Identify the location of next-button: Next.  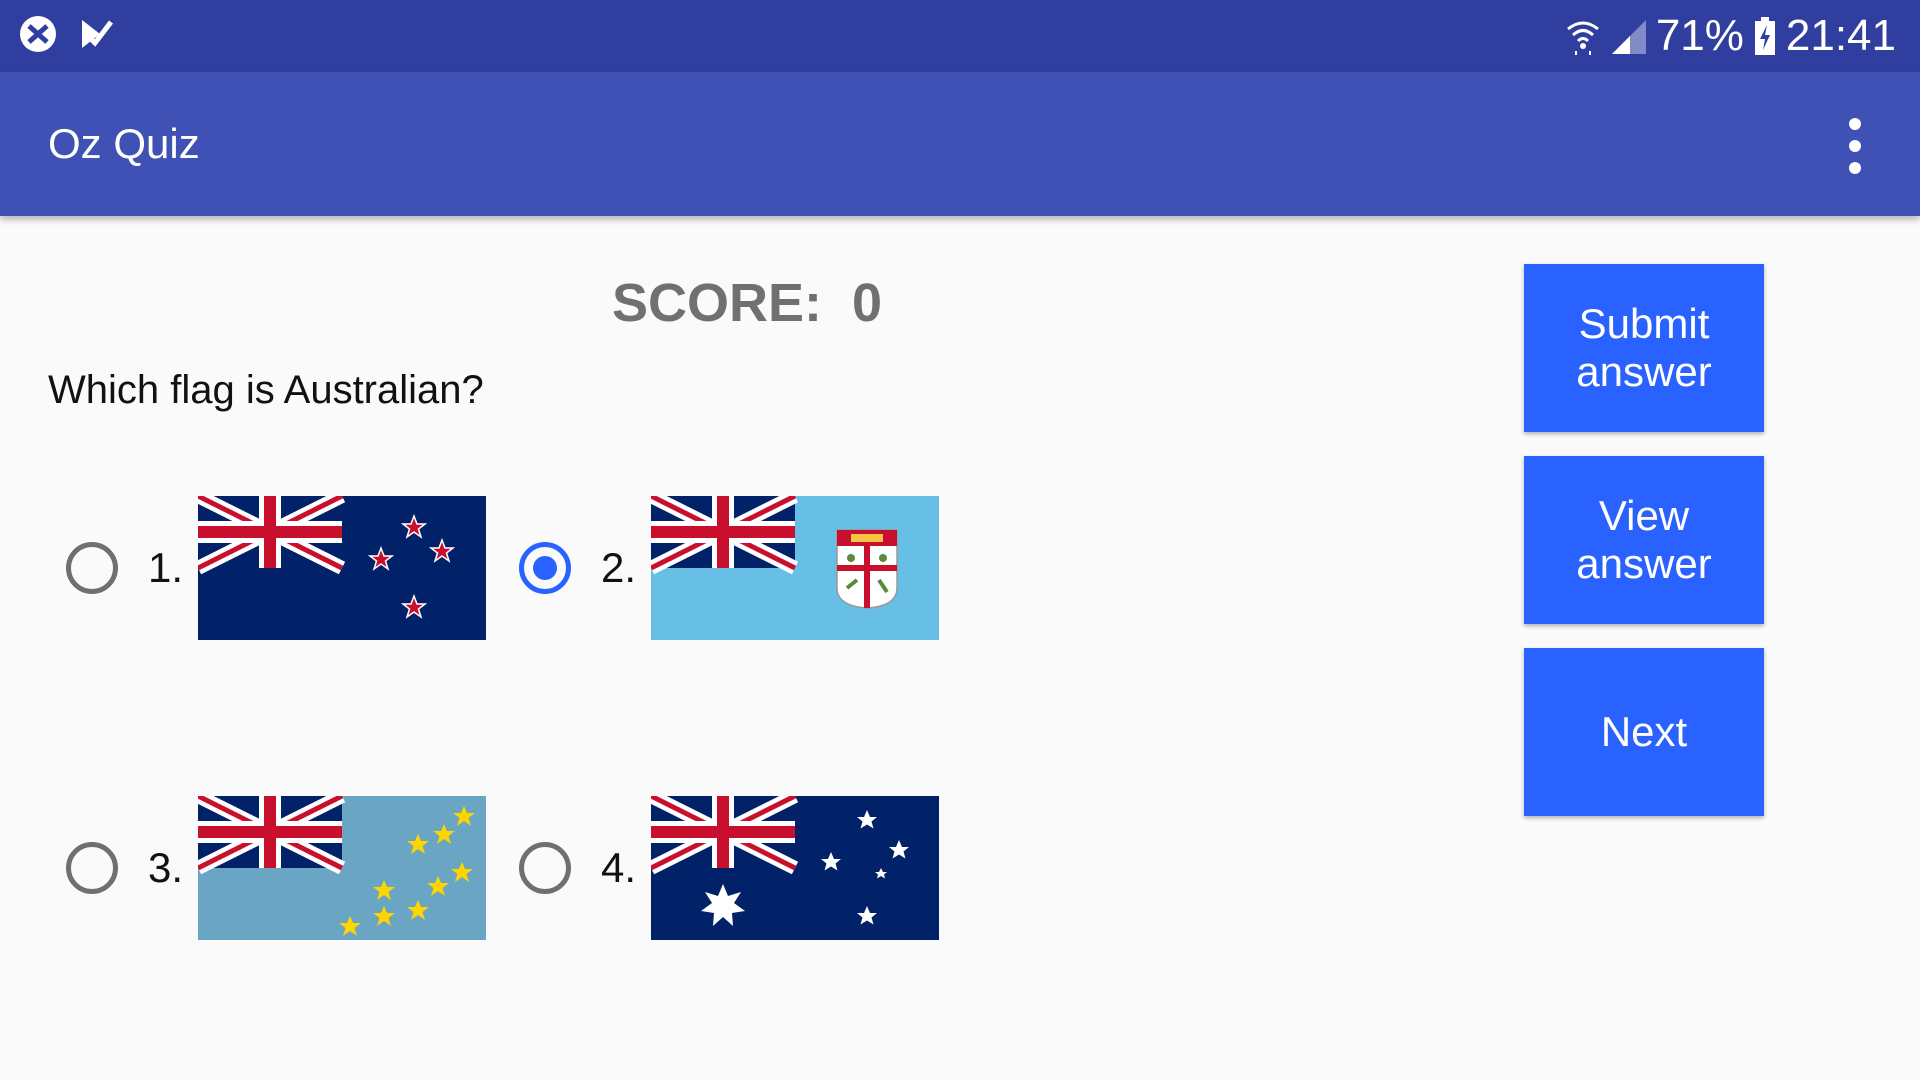
(1644, 732).